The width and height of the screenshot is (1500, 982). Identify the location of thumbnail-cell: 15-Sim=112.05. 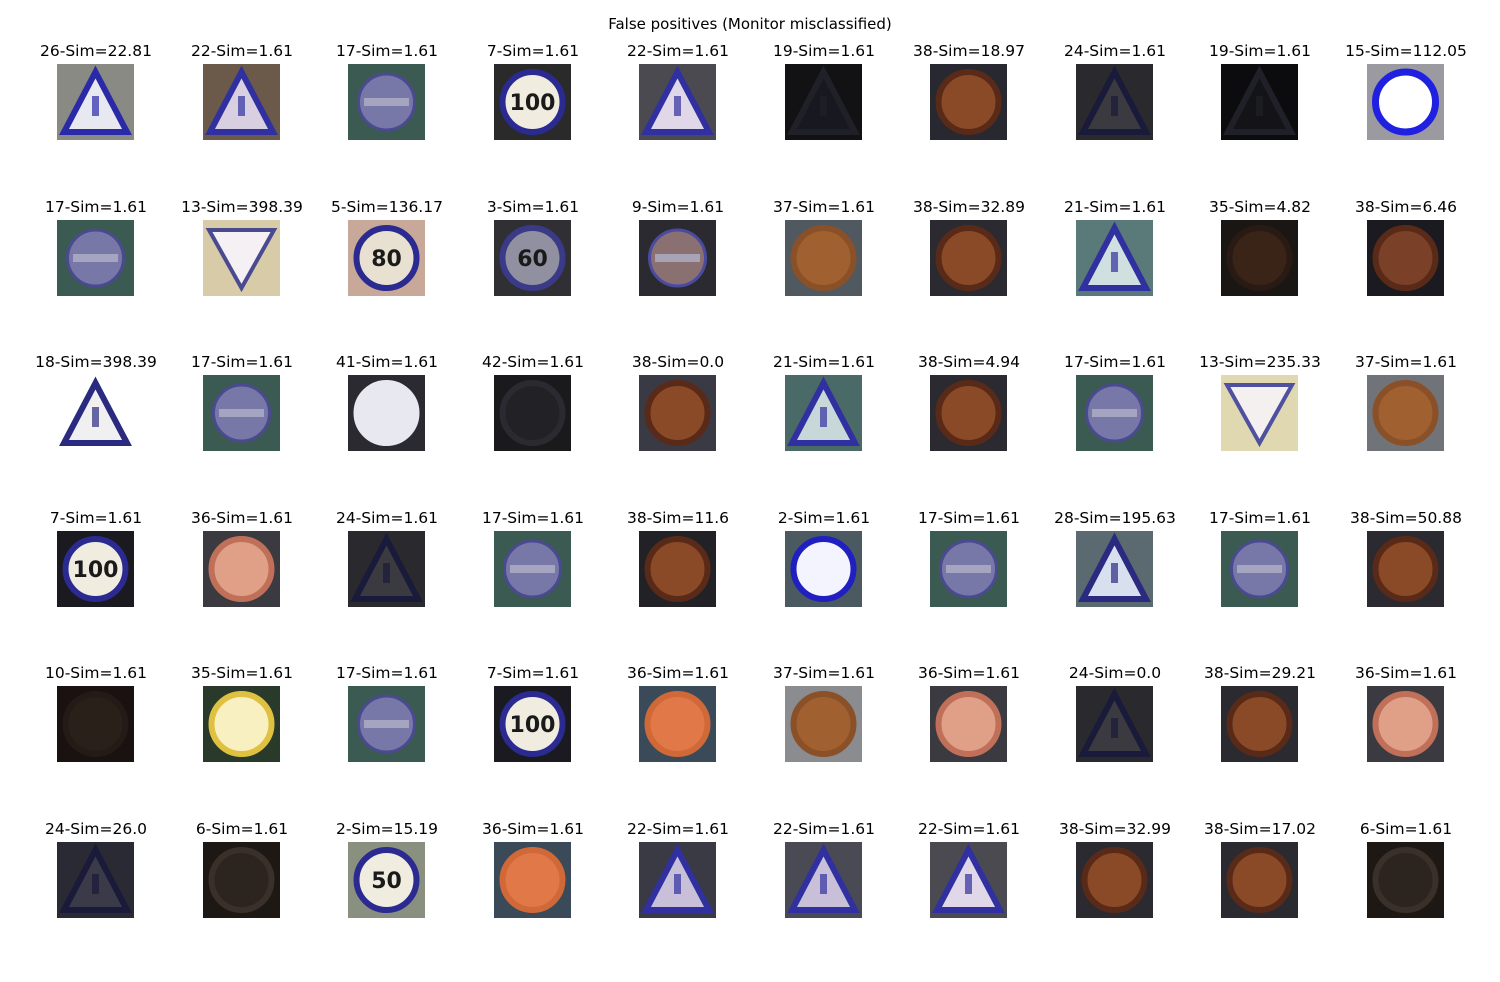
(1406, 97).